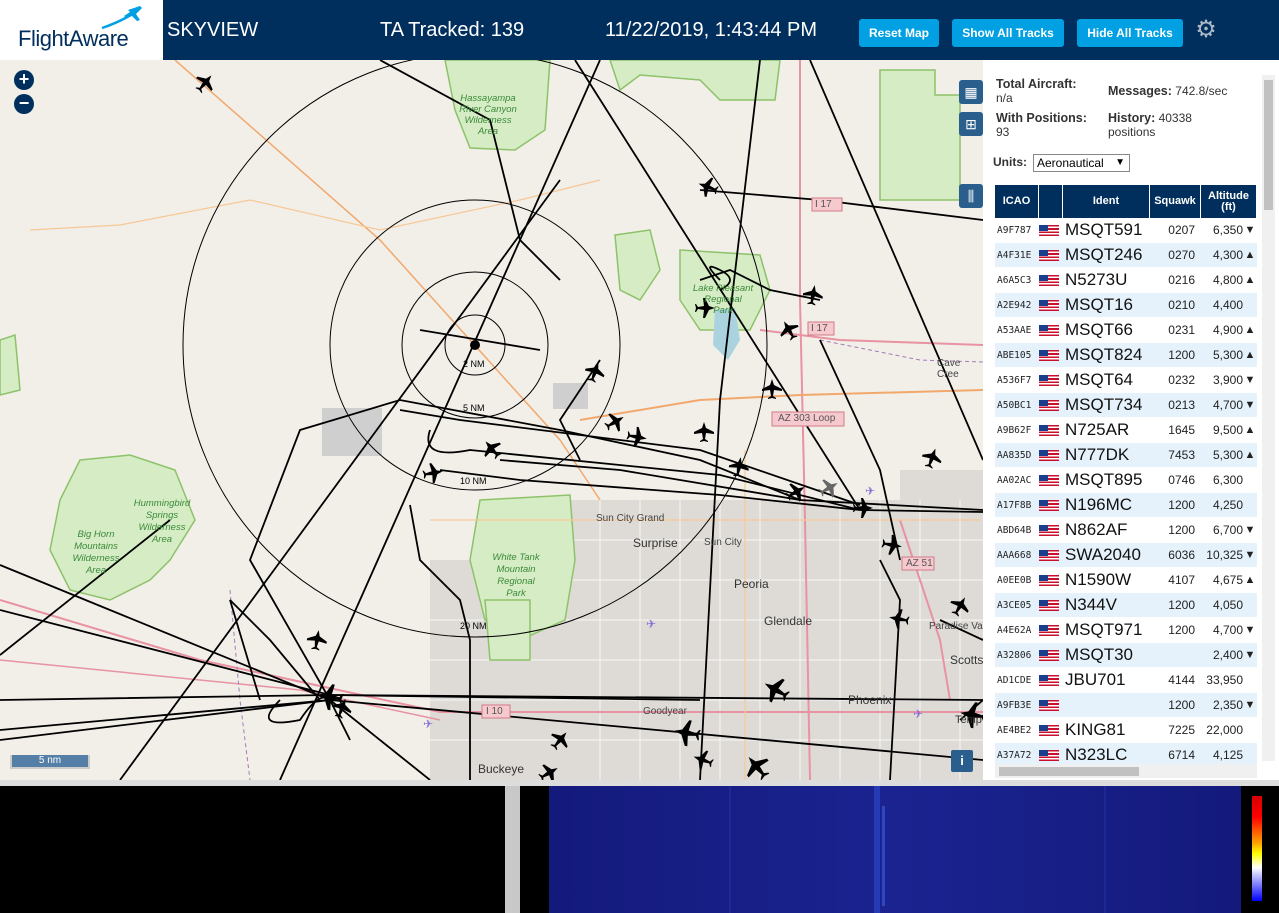 The image size is (1279, 913). I want to click on waterfall-noise, so click(895, 849).